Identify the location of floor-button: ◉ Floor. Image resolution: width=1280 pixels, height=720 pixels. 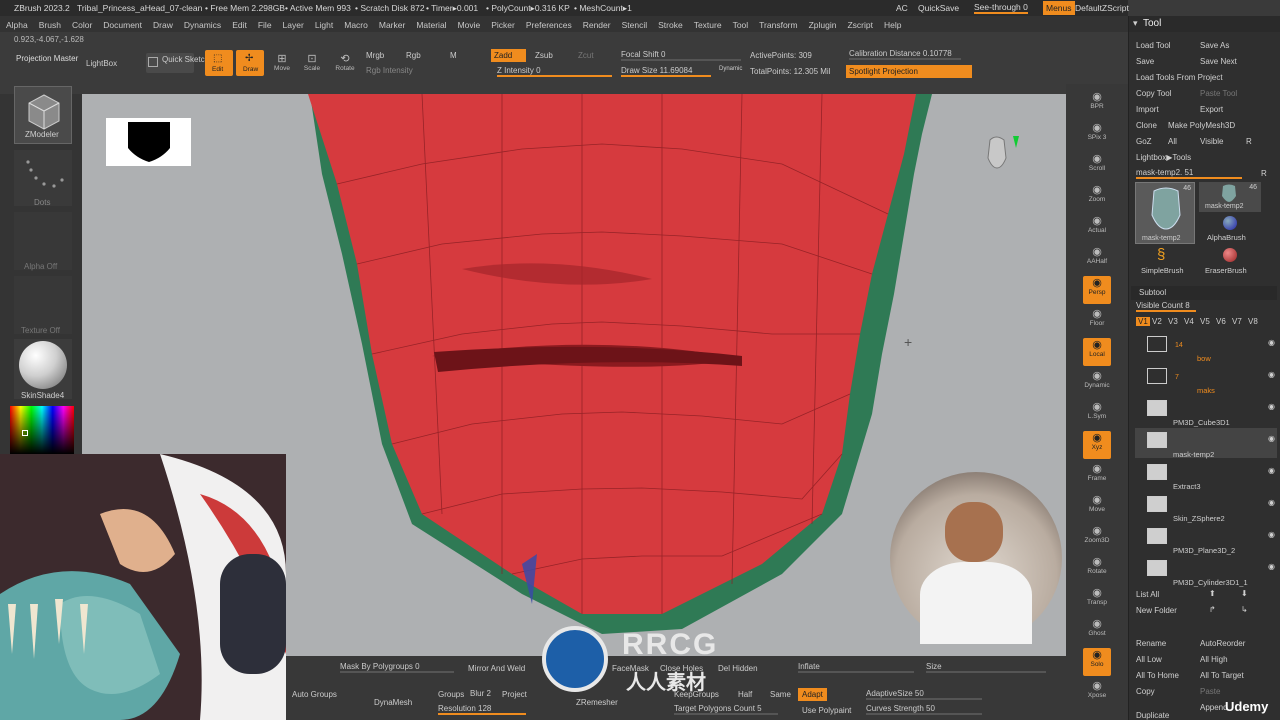
(1097, 321).